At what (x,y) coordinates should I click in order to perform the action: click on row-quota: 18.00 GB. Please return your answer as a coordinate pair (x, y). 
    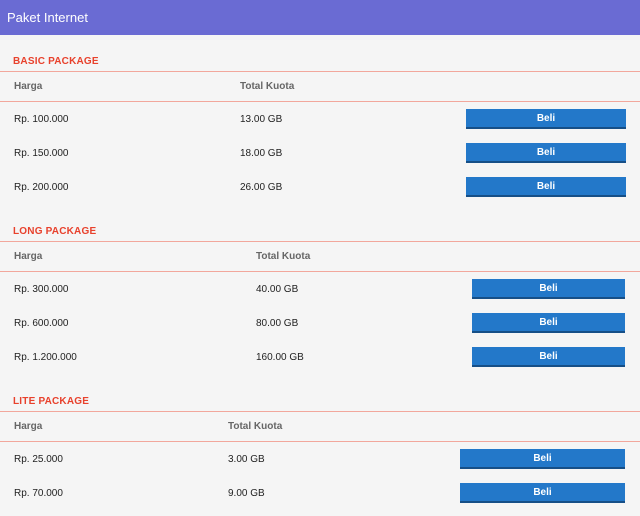
    Looking at the image, I should click on (261, 153).